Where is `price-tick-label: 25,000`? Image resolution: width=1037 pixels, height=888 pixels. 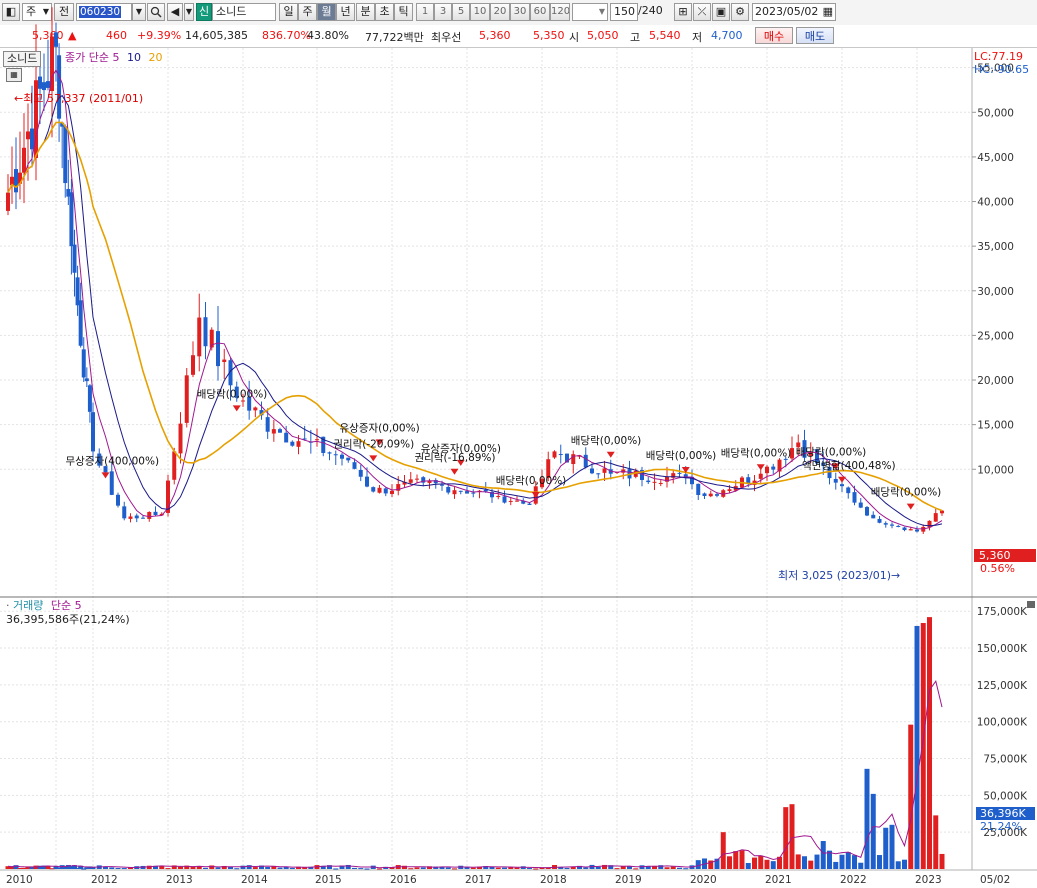 price-tick-label: 25,000 is located at coordinates (995, 336).